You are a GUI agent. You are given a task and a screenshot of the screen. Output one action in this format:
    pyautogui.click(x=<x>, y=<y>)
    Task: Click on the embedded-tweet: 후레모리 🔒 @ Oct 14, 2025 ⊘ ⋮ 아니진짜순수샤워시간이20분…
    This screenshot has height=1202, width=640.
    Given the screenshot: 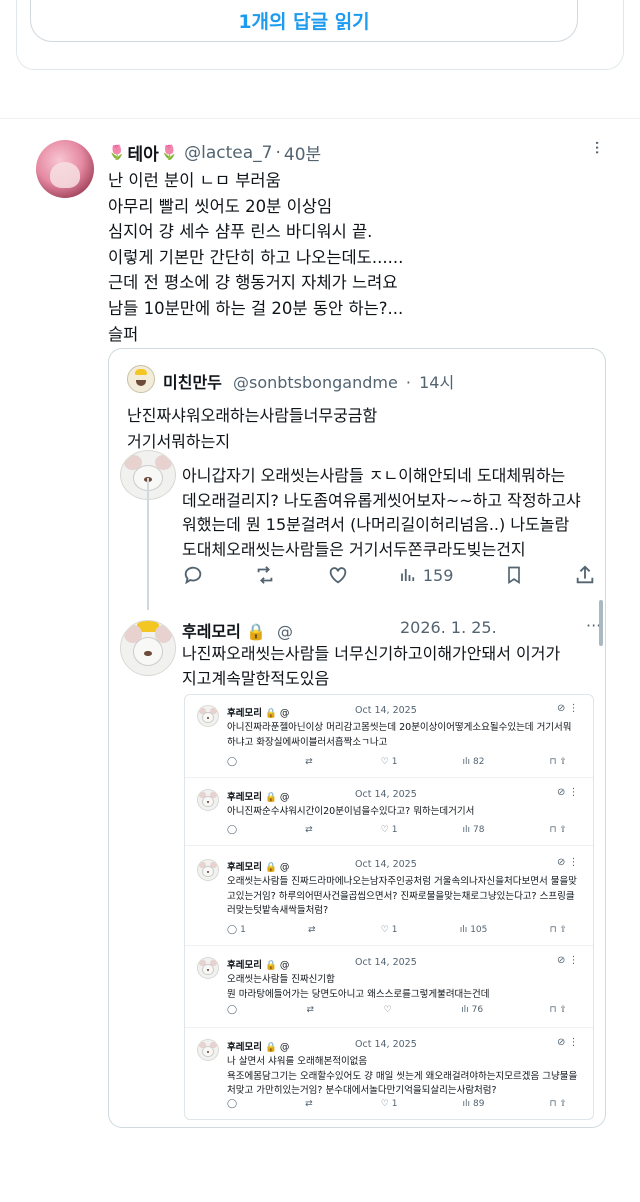 What is the action you would take?
    pyautogui.click(x=389, y=815)
    